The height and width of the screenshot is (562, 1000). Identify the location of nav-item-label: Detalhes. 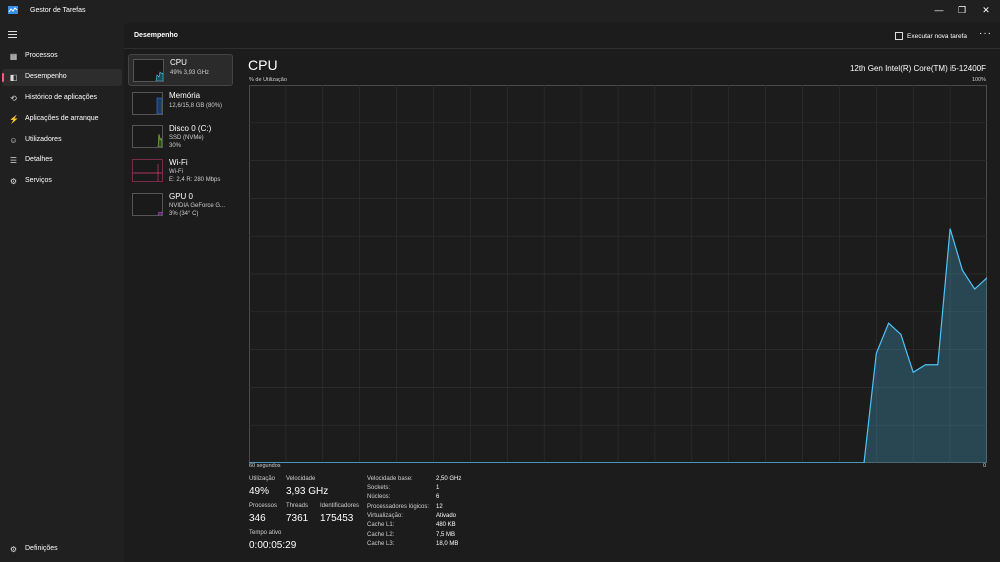
(39, 159).